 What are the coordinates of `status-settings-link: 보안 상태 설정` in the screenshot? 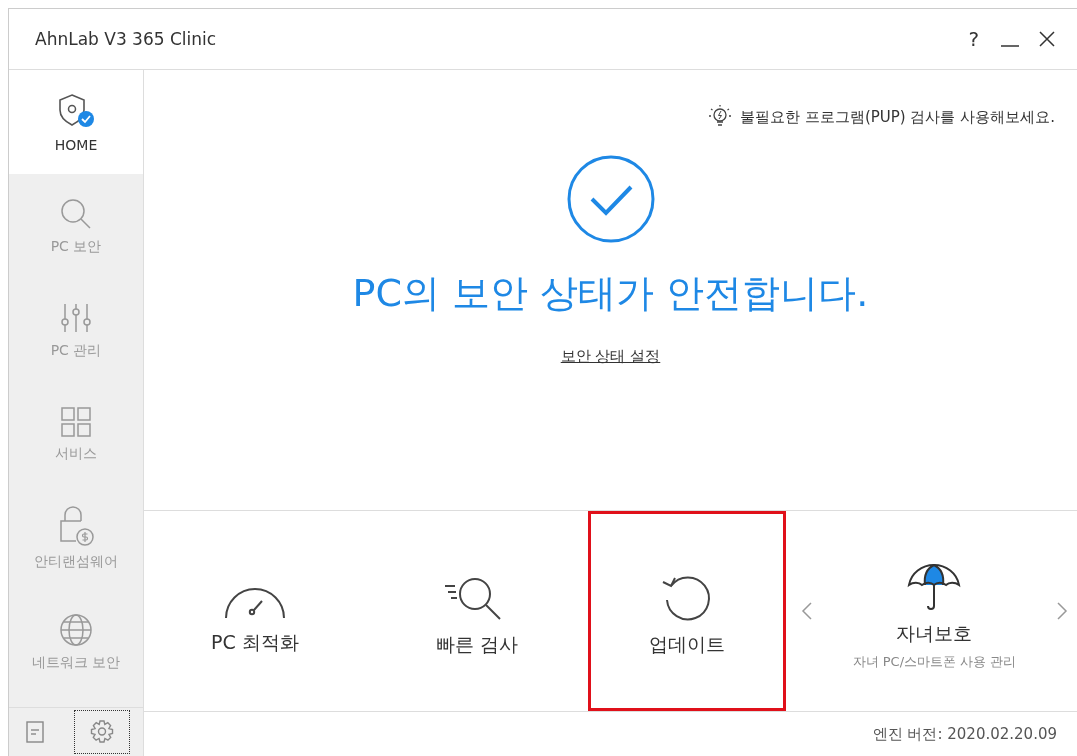 It's located at (610, 356).